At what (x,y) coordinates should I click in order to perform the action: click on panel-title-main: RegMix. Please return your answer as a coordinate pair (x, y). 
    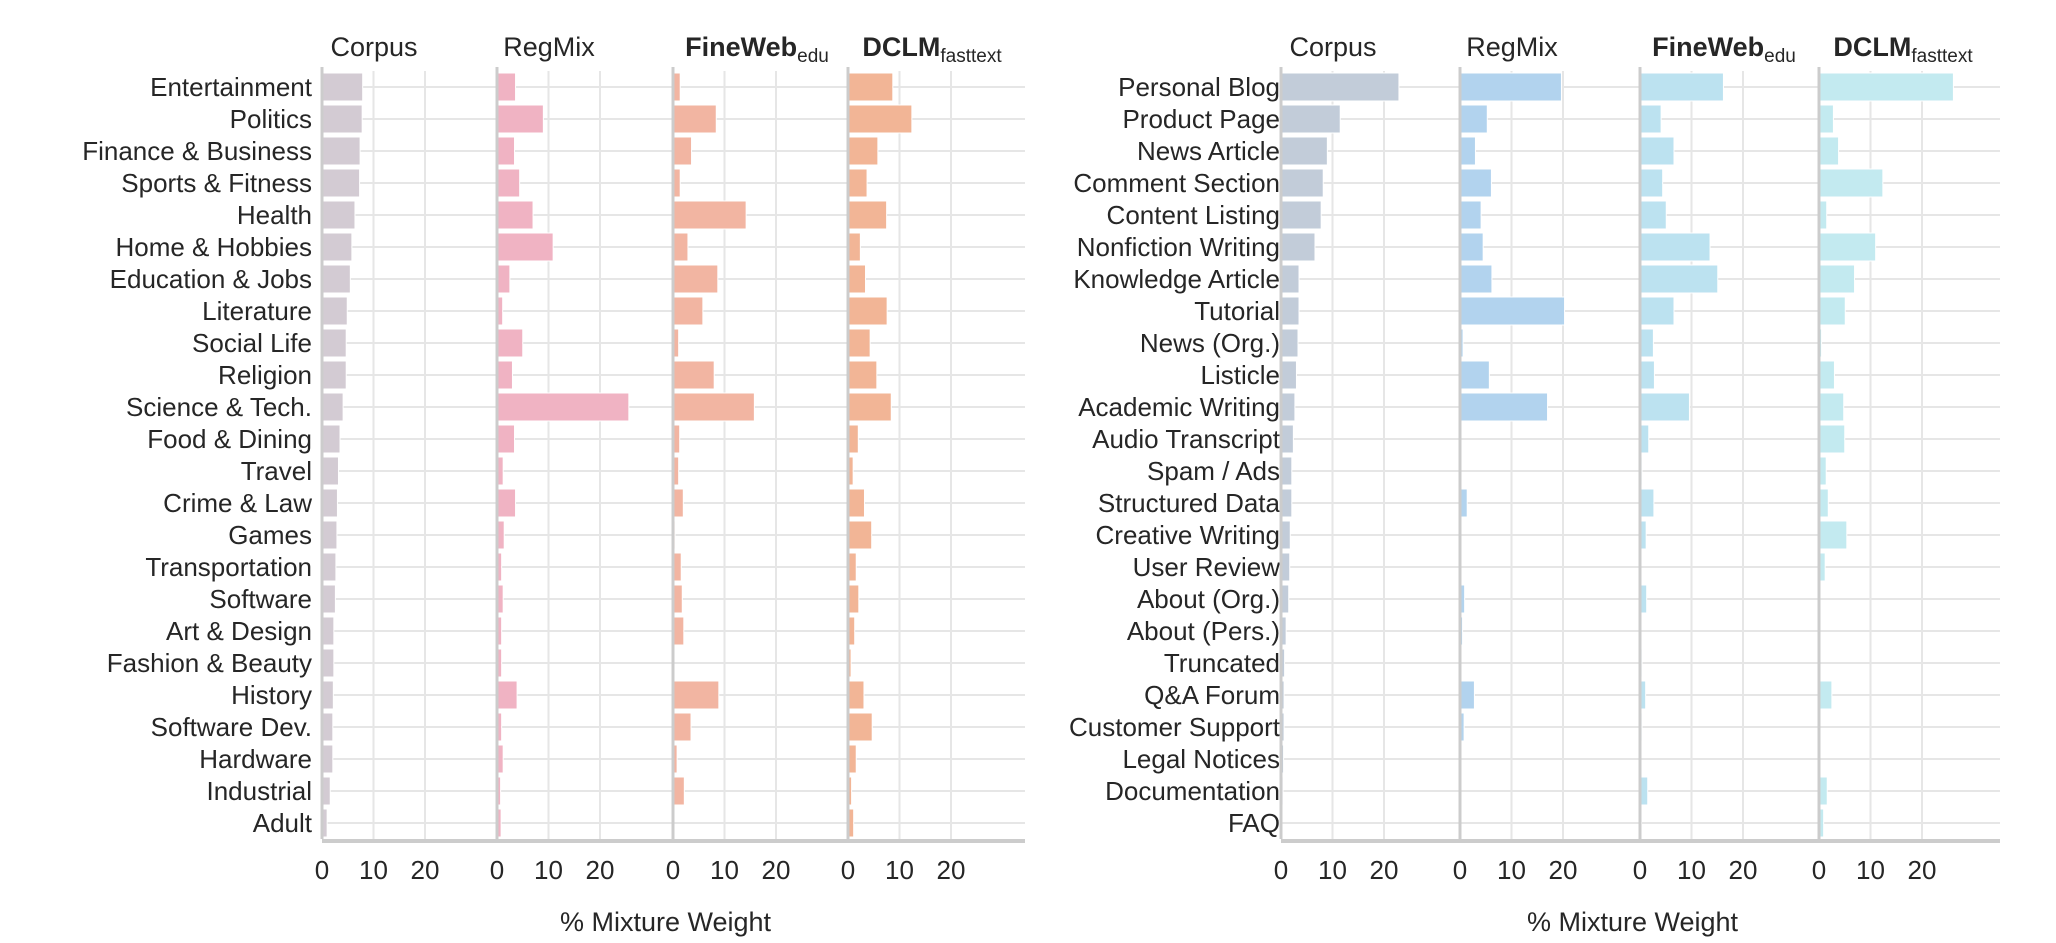
    Looking at the image, I should click on (1512, 47).